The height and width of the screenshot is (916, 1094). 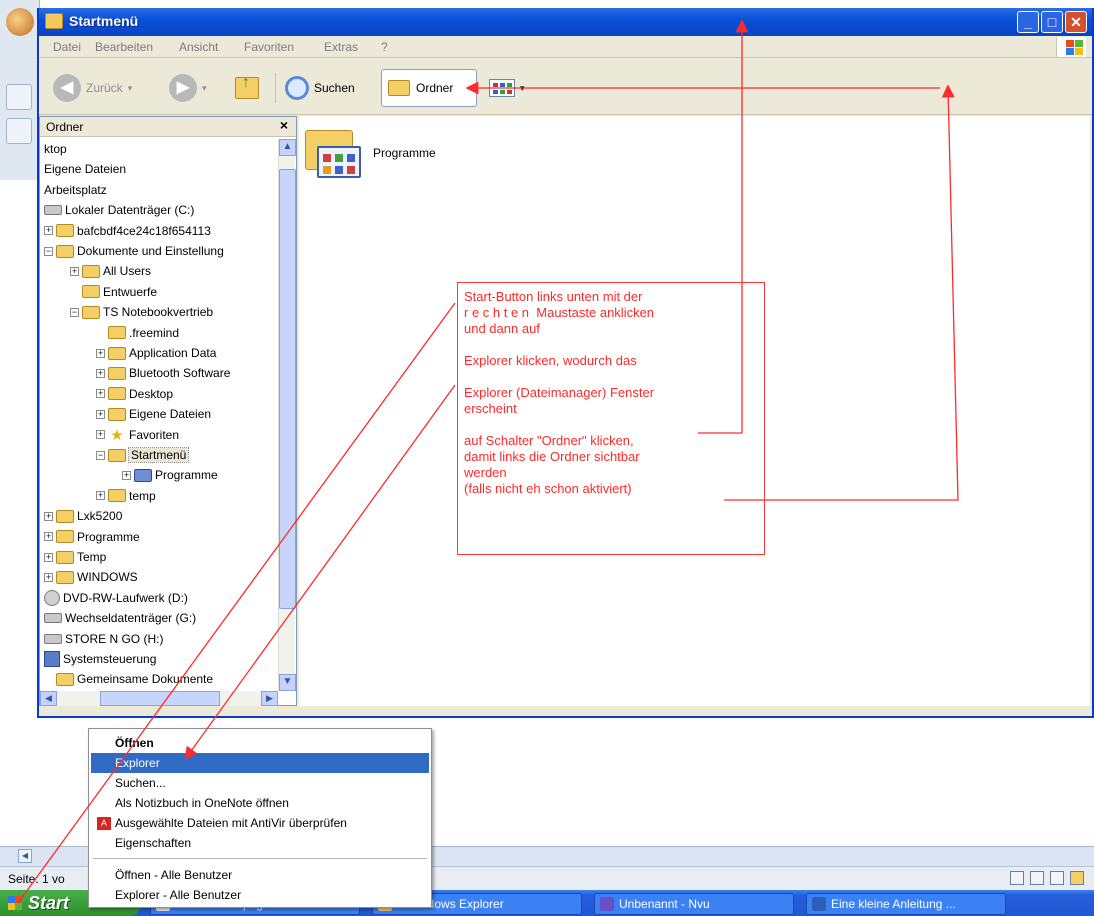 What do you see at coordinates (120, 618) in the screenshot?
I see `tree-item: Wechseldatenträger (G:)` at bounding box center [120, 618].